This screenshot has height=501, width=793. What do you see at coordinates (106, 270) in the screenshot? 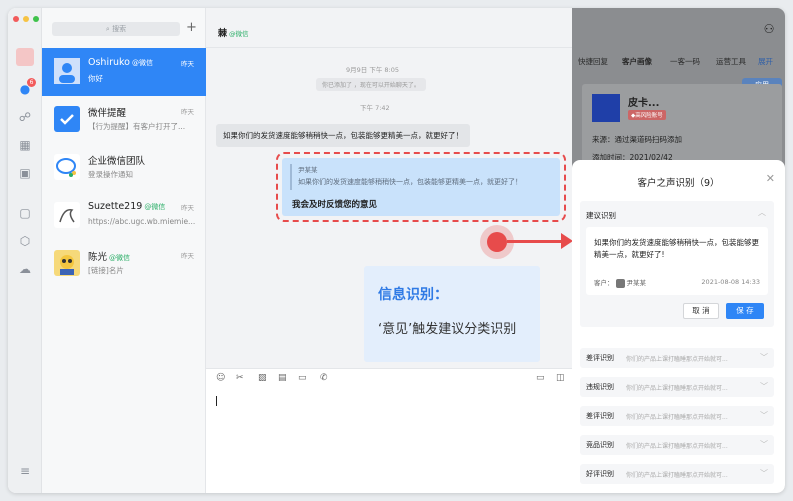
I see `conversation-preview: [链接]名片` at bounding box center [106, 270].